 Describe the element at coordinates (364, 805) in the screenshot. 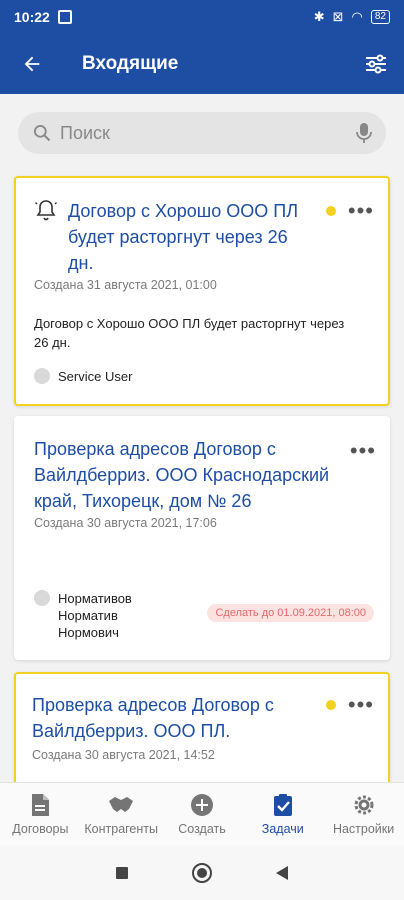

I see `gear-icon` at that location.